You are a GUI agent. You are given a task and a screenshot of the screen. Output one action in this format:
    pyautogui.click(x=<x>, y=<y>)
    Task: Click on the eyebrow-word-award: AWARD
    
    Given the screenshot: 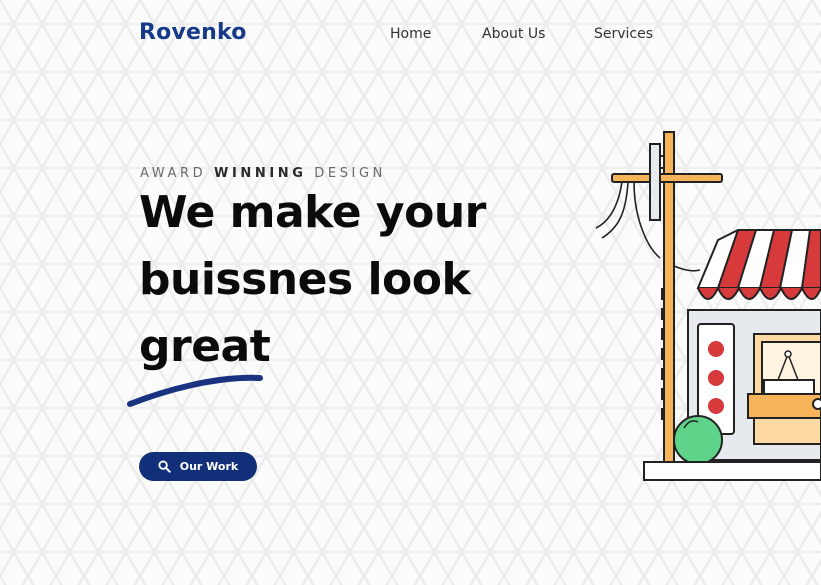 What is the action you would take?
    pyautogui.click(x=173, y=173)
    